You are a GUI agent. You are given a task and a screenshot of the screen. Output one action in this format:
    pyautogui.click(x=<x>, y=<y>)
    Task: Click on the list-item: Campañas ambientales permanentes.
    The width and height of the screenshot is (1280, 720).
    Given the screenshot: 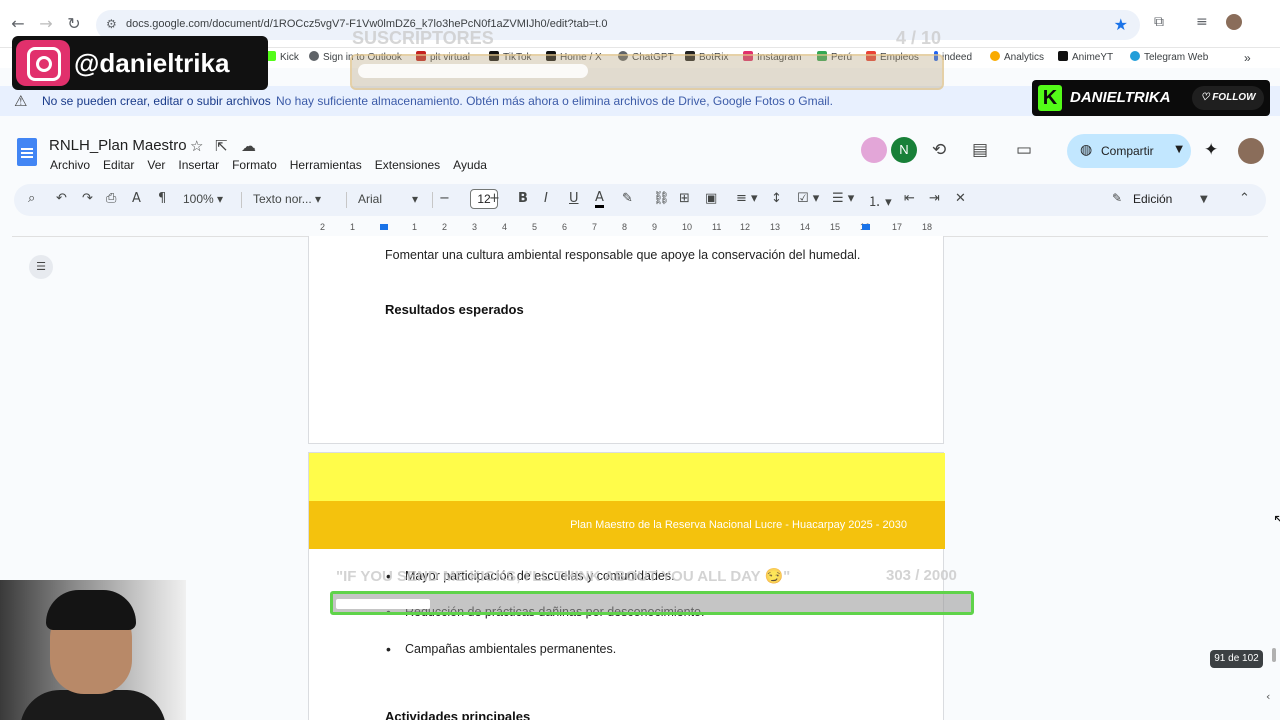 What is the action you would take?
    pyautogui.click(x=501, y=649)
    